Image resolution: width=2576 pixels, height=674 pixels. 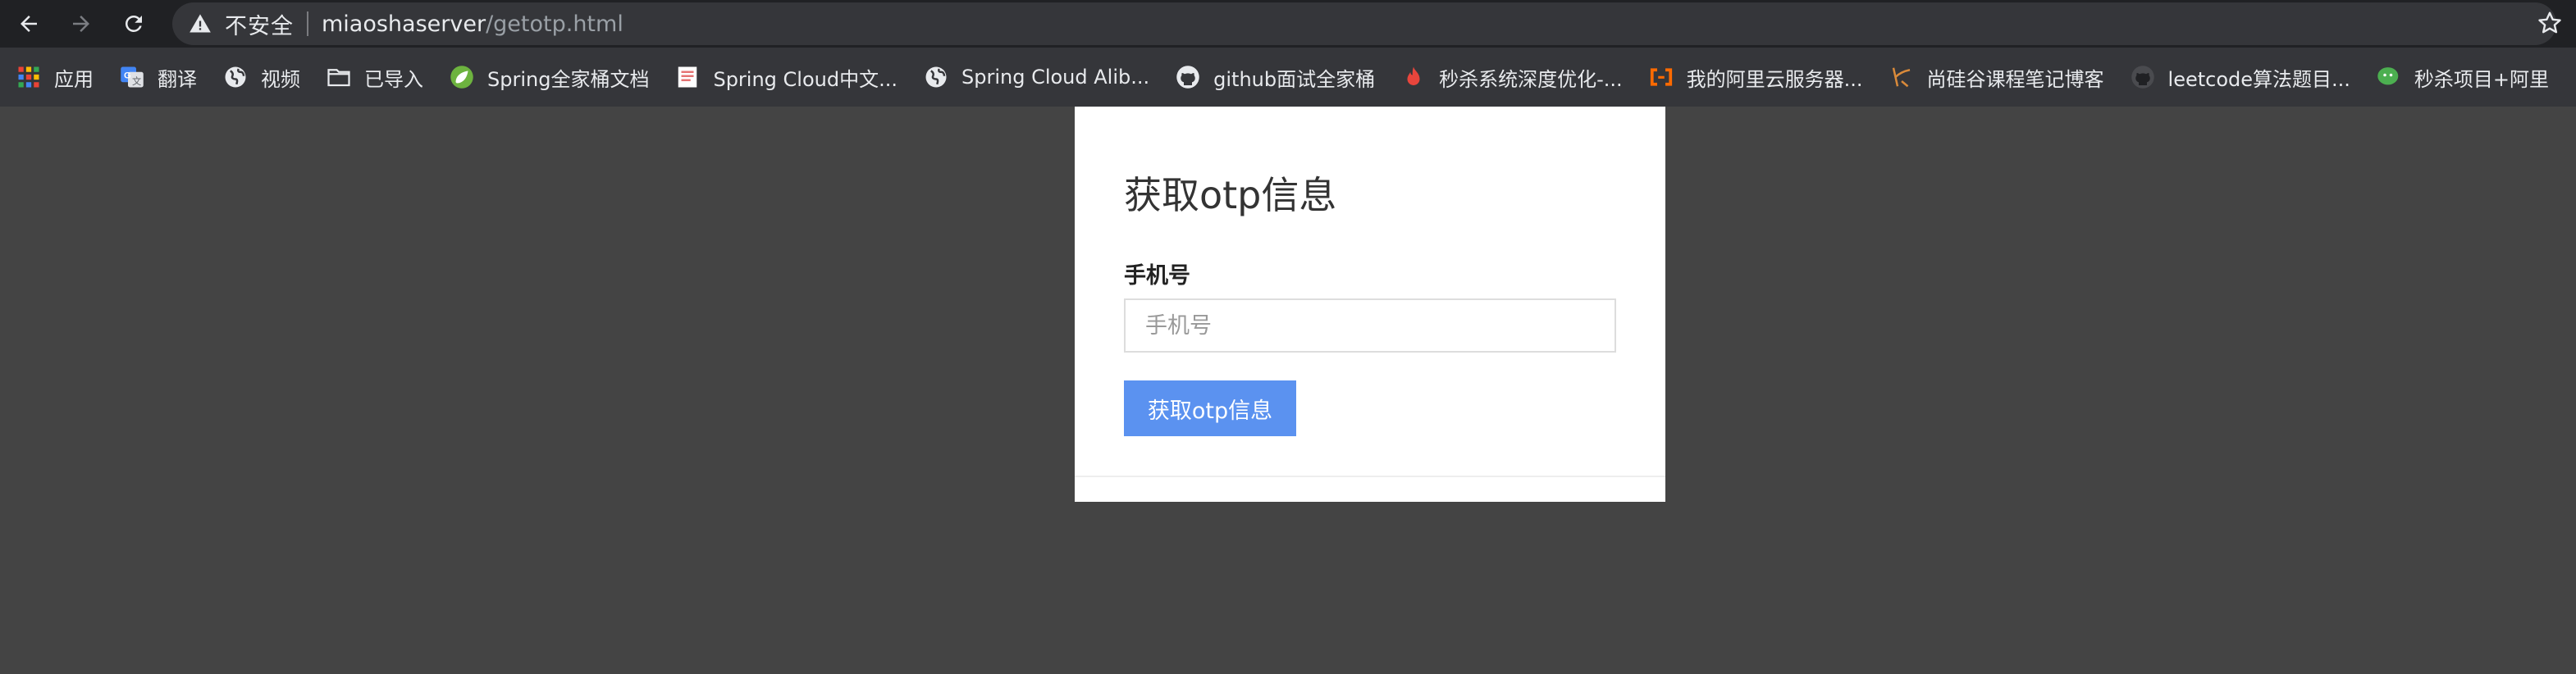 I want to click on warning-icon, so click(x=201, y=23).